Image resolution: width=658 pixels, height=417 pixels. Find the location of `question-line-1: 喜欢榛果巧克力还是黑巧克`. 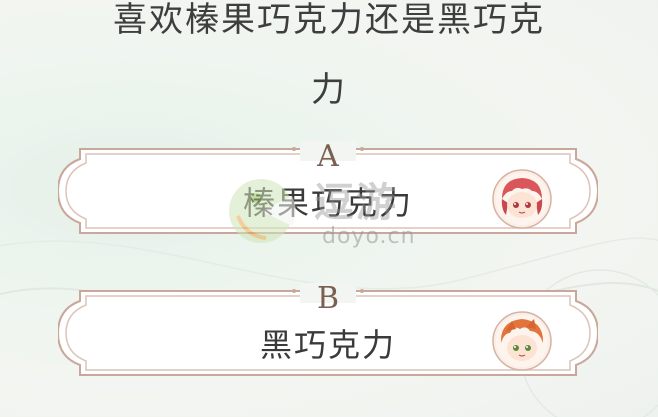

question-line-1: 喜欢榛果巧克力还是黑巧克 is located at coordinates (329, 20).